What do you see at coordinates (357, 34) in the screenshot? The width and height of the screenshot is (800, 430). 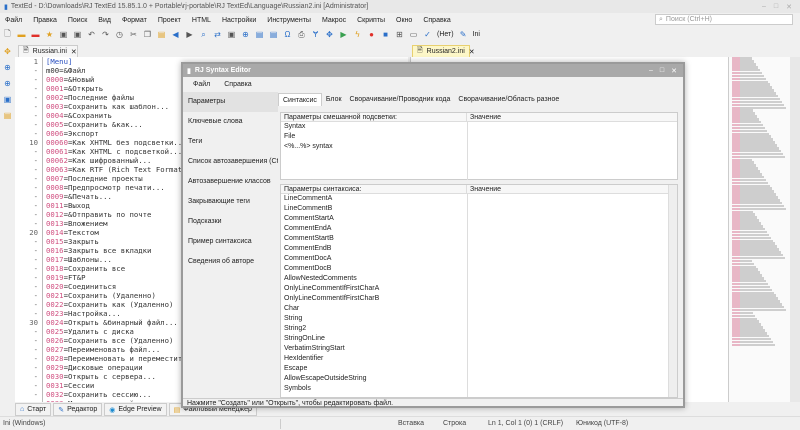 I see `lightning-icon: ϟ` at bounding box center [357, 34].